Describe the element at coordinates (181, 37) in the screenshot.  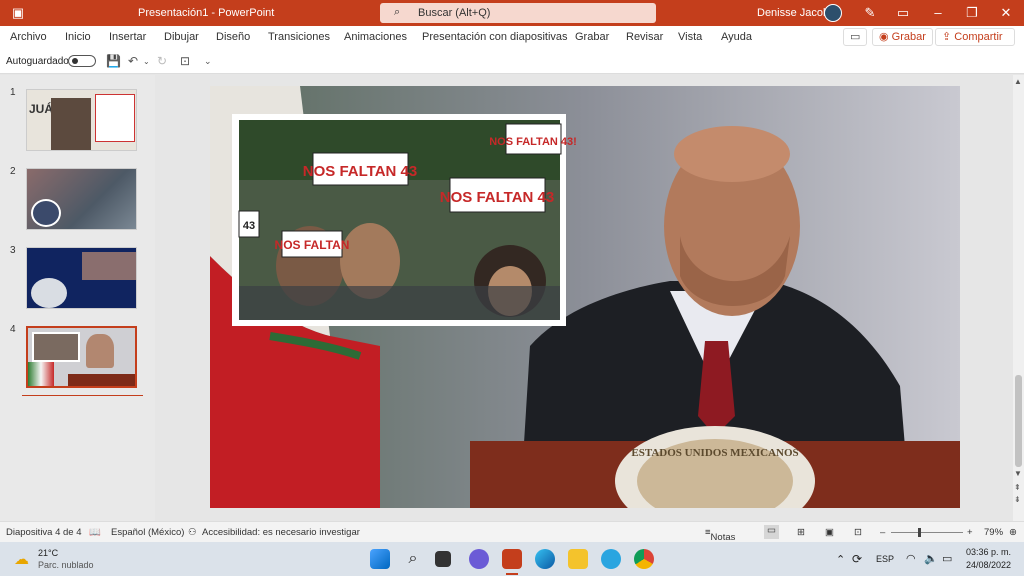
I see `tab-dibujar: Dibujar` at that location.